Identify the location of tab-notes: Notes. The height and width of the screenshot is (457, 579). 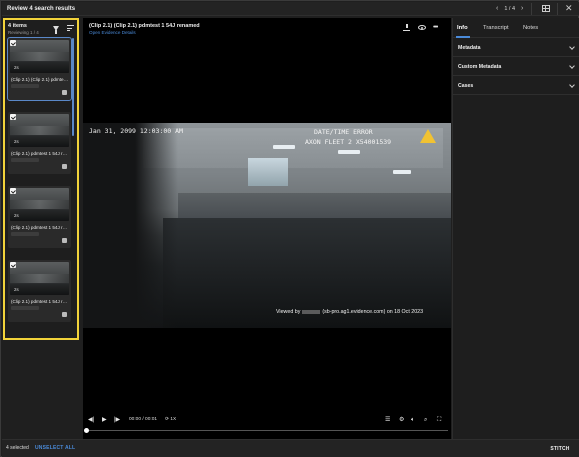
(530, 28).